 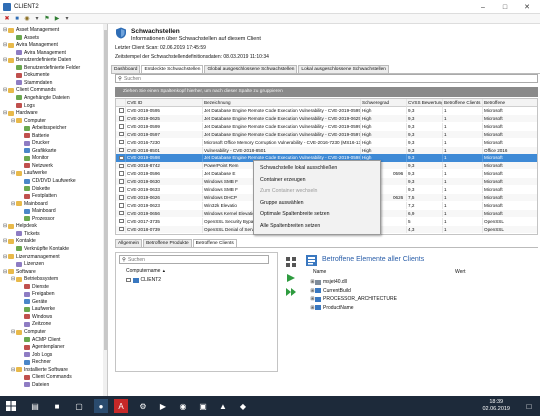 I want to click on pin-icon: ◆, so click(x=243, y=406).